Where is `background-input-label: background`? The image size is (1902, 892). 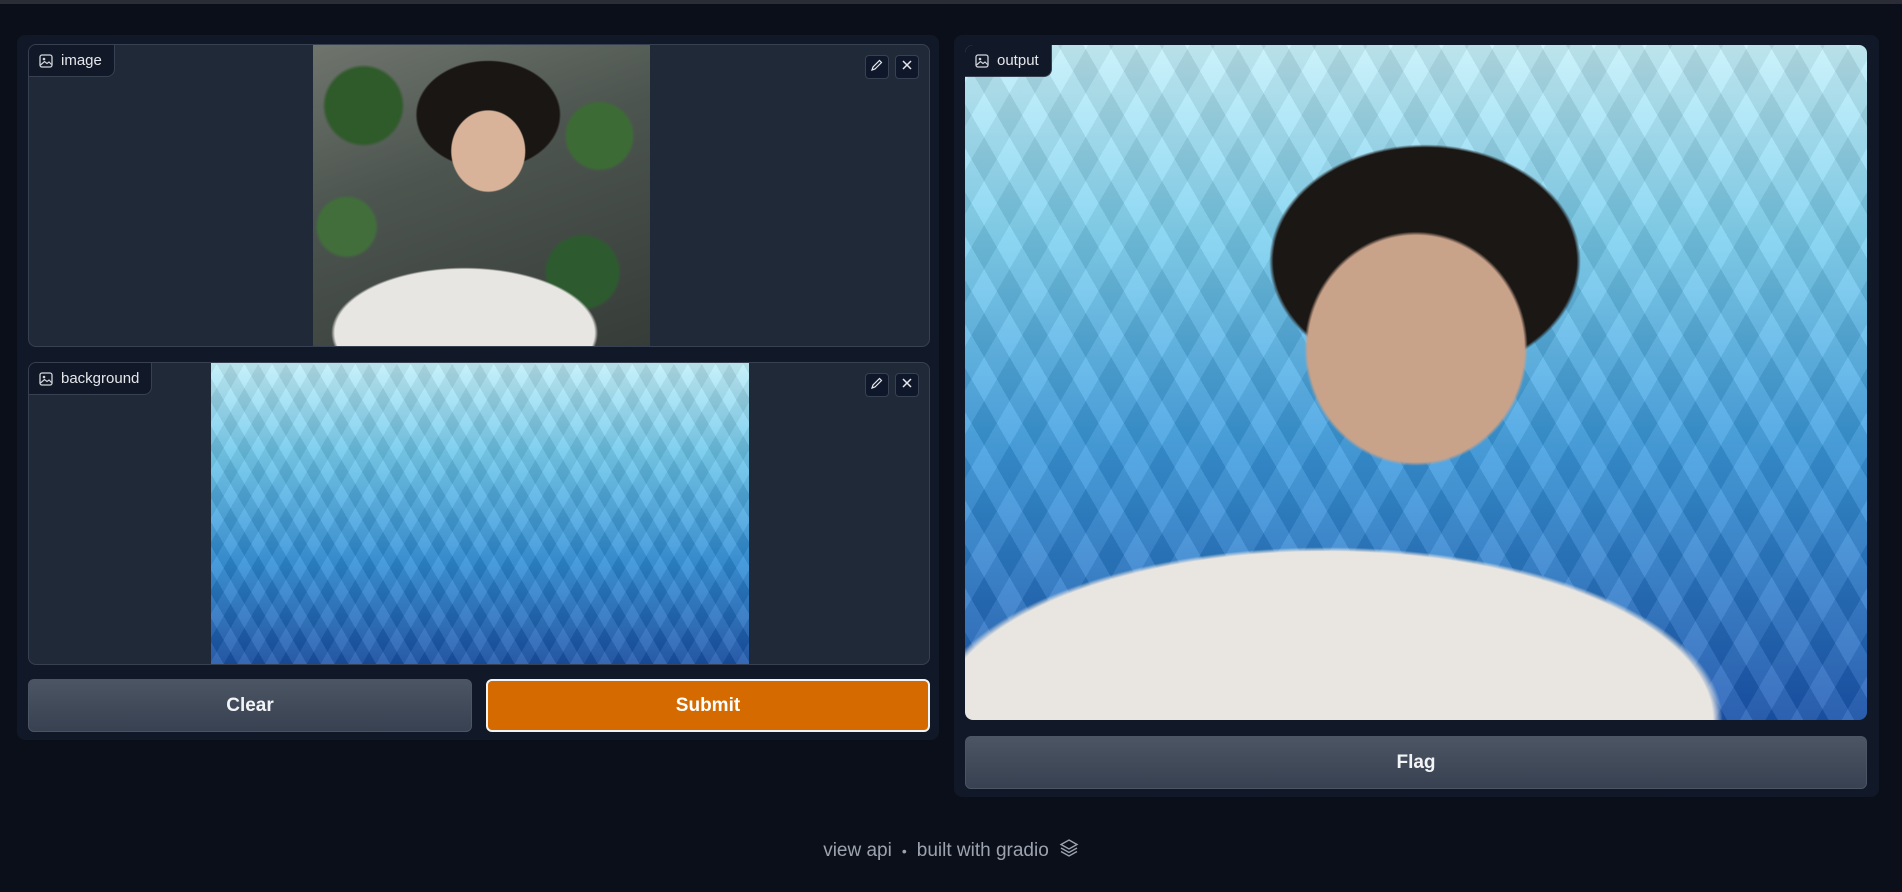 background-input-label: background is located at coordinates (91, 379).